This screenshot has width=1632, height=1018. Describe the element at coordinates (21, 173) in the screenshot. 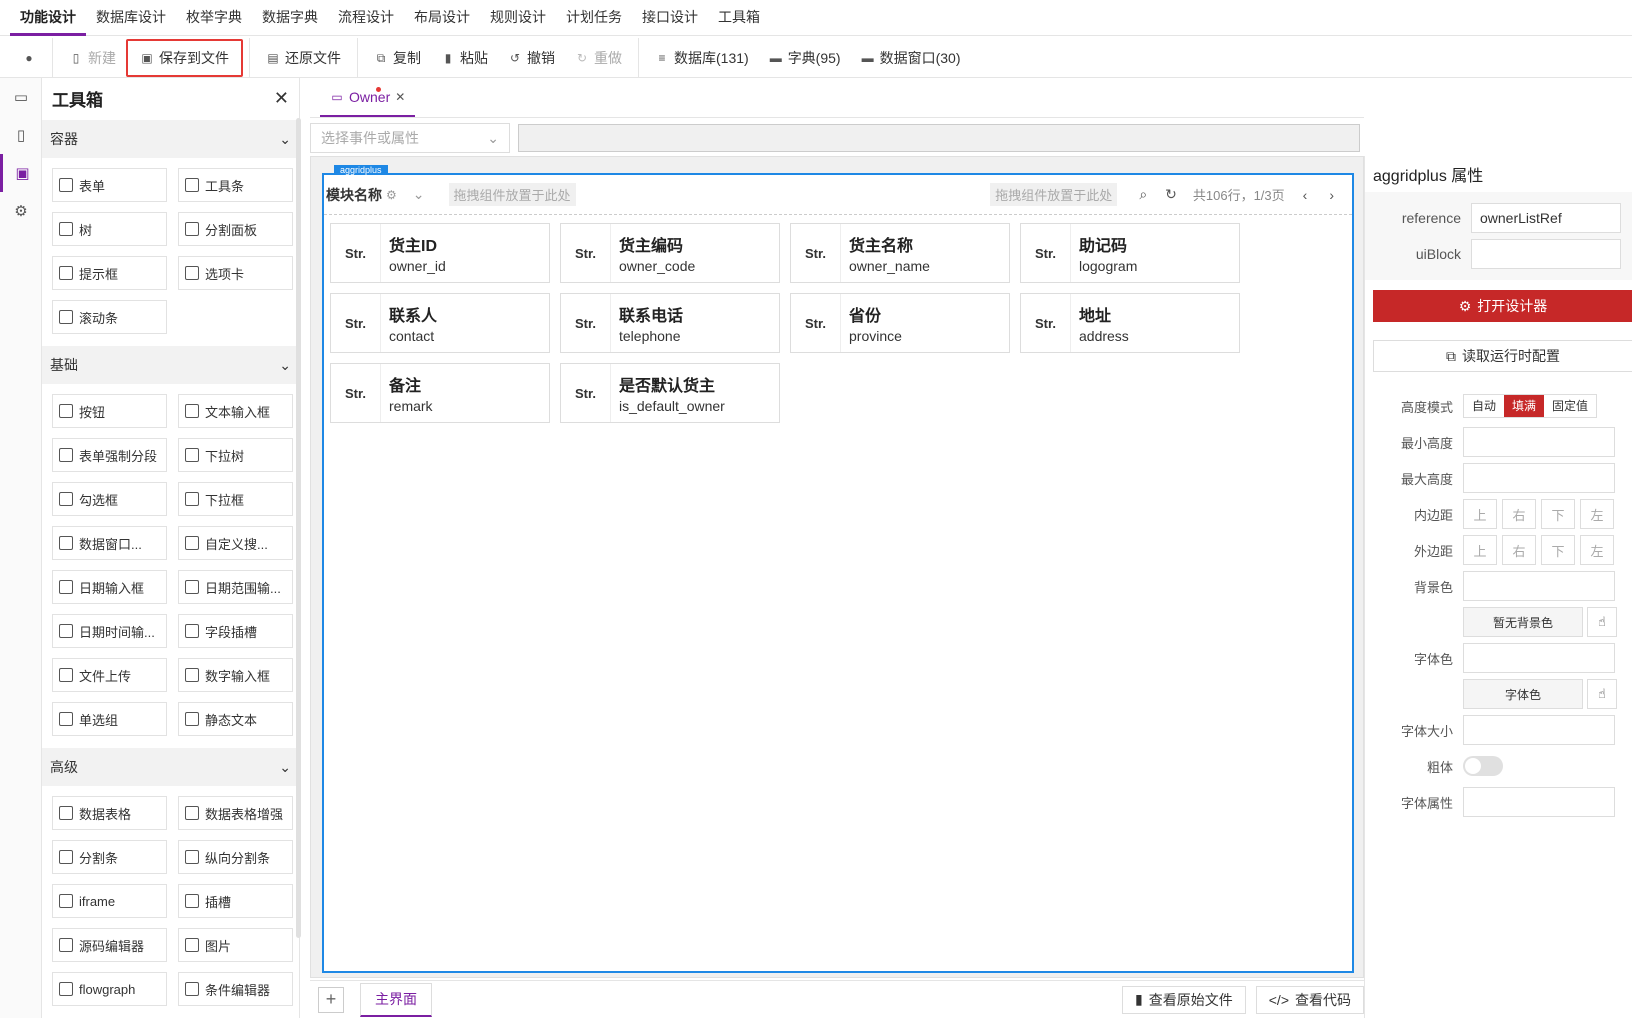

I see `toolbox-rail-icon: ▣` at that location.